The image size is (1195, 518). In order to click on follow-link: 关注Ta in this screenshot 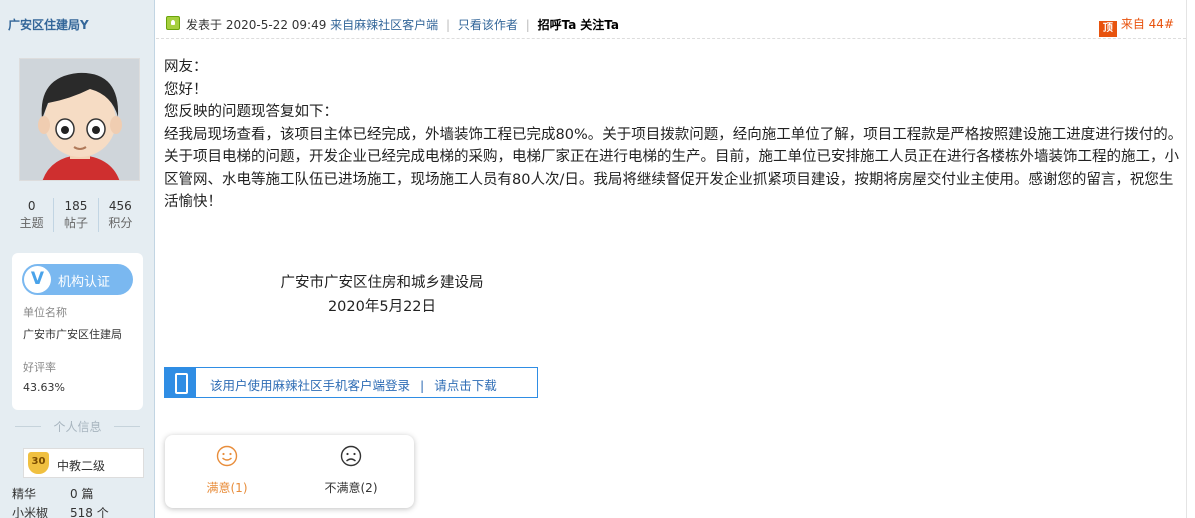, I will do `click(599, 25)`.